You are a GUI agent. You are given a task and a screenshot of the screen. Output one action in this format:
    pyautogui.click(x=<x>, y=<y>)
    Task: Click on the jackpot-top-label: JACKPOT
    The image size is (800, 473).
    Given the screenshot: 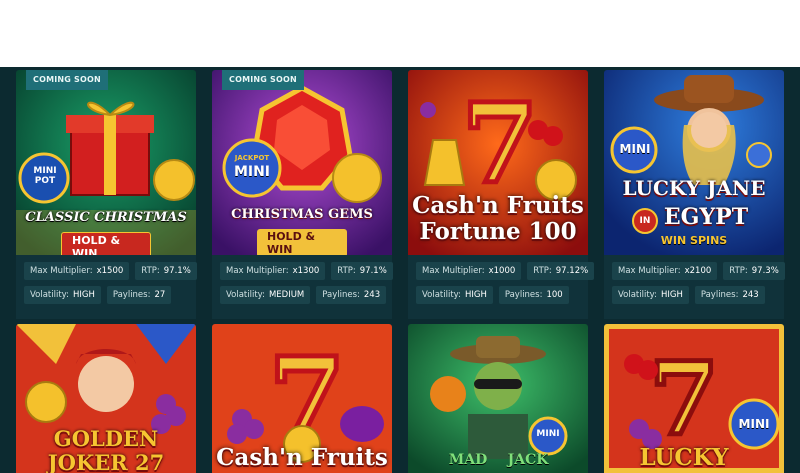 What is the action you would take?
    pyautogui.click(x=252, y=158)
    